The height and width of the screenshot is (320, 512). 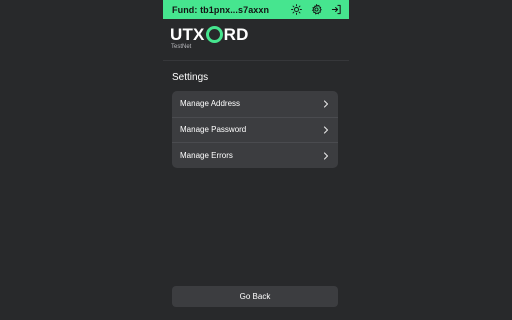 I want to click on sign-in-icon, so click(x=336, y=9).